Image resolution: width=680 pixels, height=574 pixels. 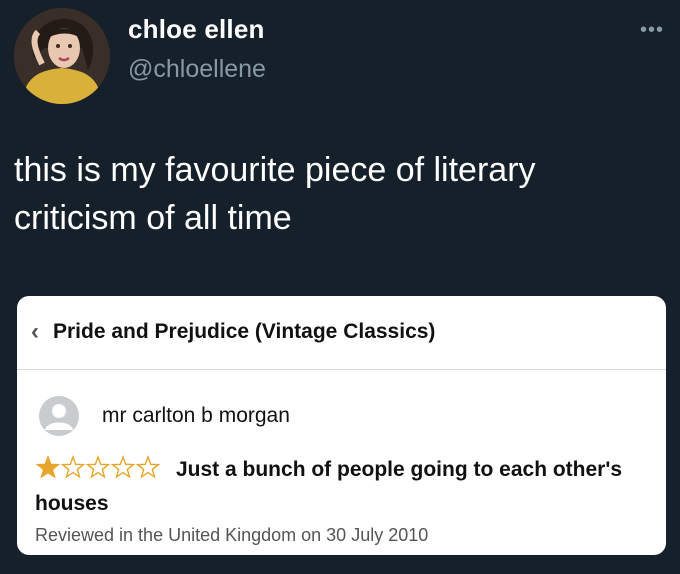 I want to click on chevron-left-icon: ‹, so click(x=35, y=332).